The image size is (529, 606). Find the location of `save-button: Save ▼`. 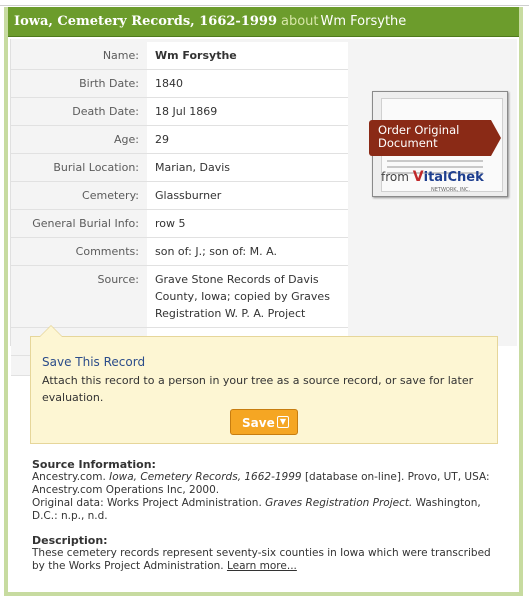

save-button: Save ▼ is located at coordinates (264, 422).